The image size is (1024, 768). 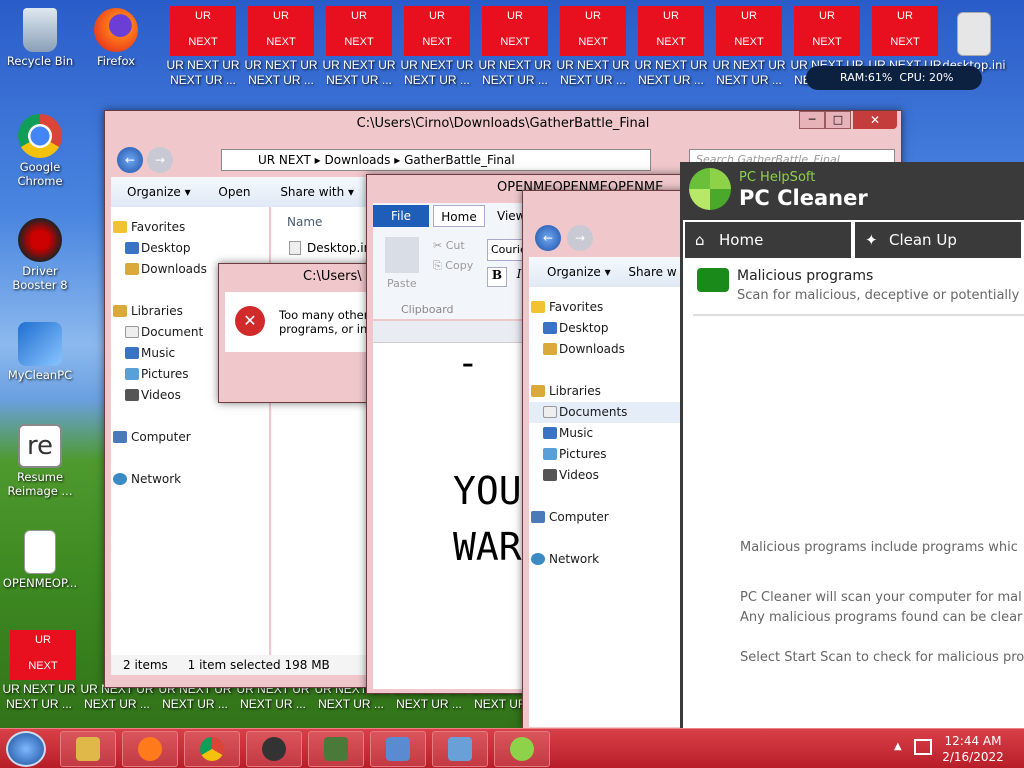 What do you see at coordinates (398, 749) in the screenshot?
I see `taskbar-wordpad` at bounding box center [398, 749].